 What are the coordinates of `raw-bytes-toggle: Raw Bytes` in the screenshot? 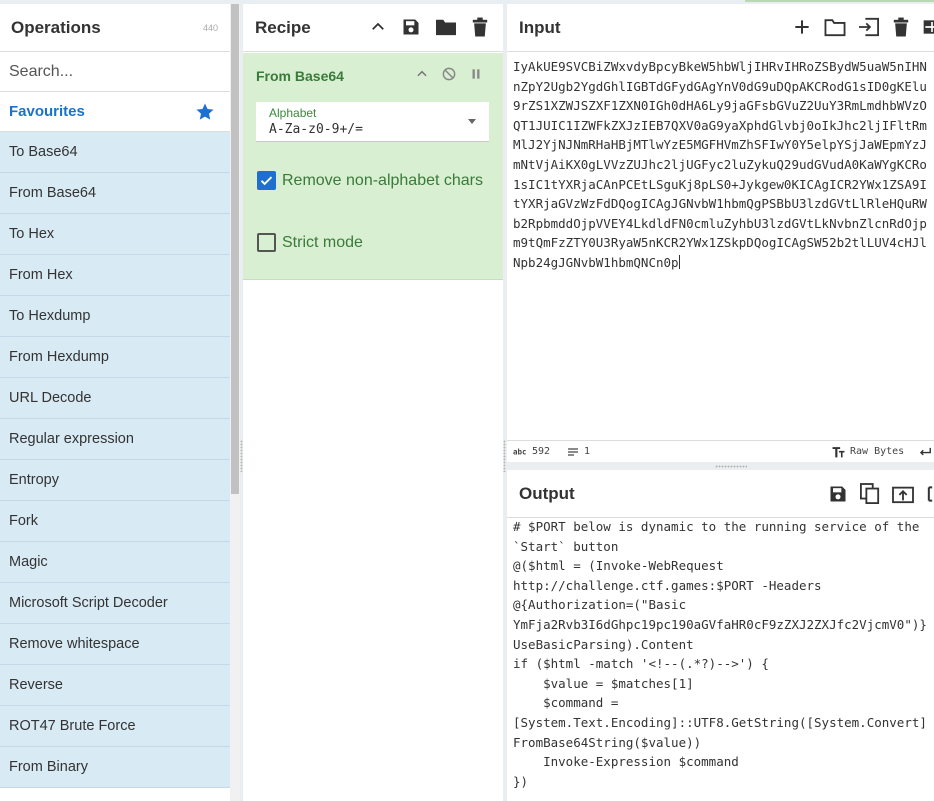 It's located at (868, 452).